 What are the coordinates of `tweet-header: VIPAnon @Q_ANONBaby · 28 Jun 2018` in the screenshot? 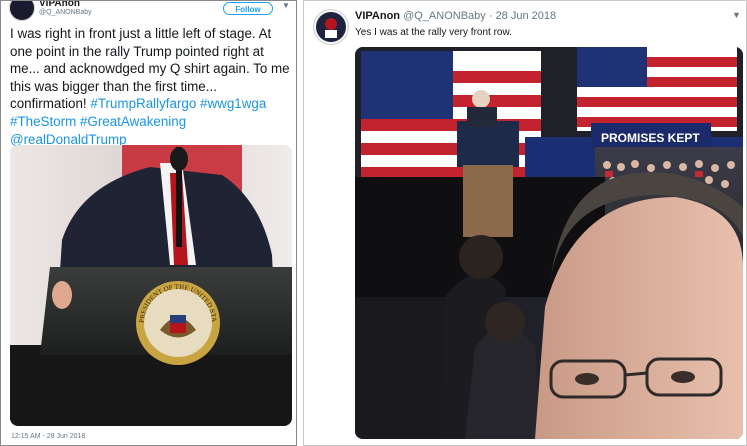 It's located at (455, 16).